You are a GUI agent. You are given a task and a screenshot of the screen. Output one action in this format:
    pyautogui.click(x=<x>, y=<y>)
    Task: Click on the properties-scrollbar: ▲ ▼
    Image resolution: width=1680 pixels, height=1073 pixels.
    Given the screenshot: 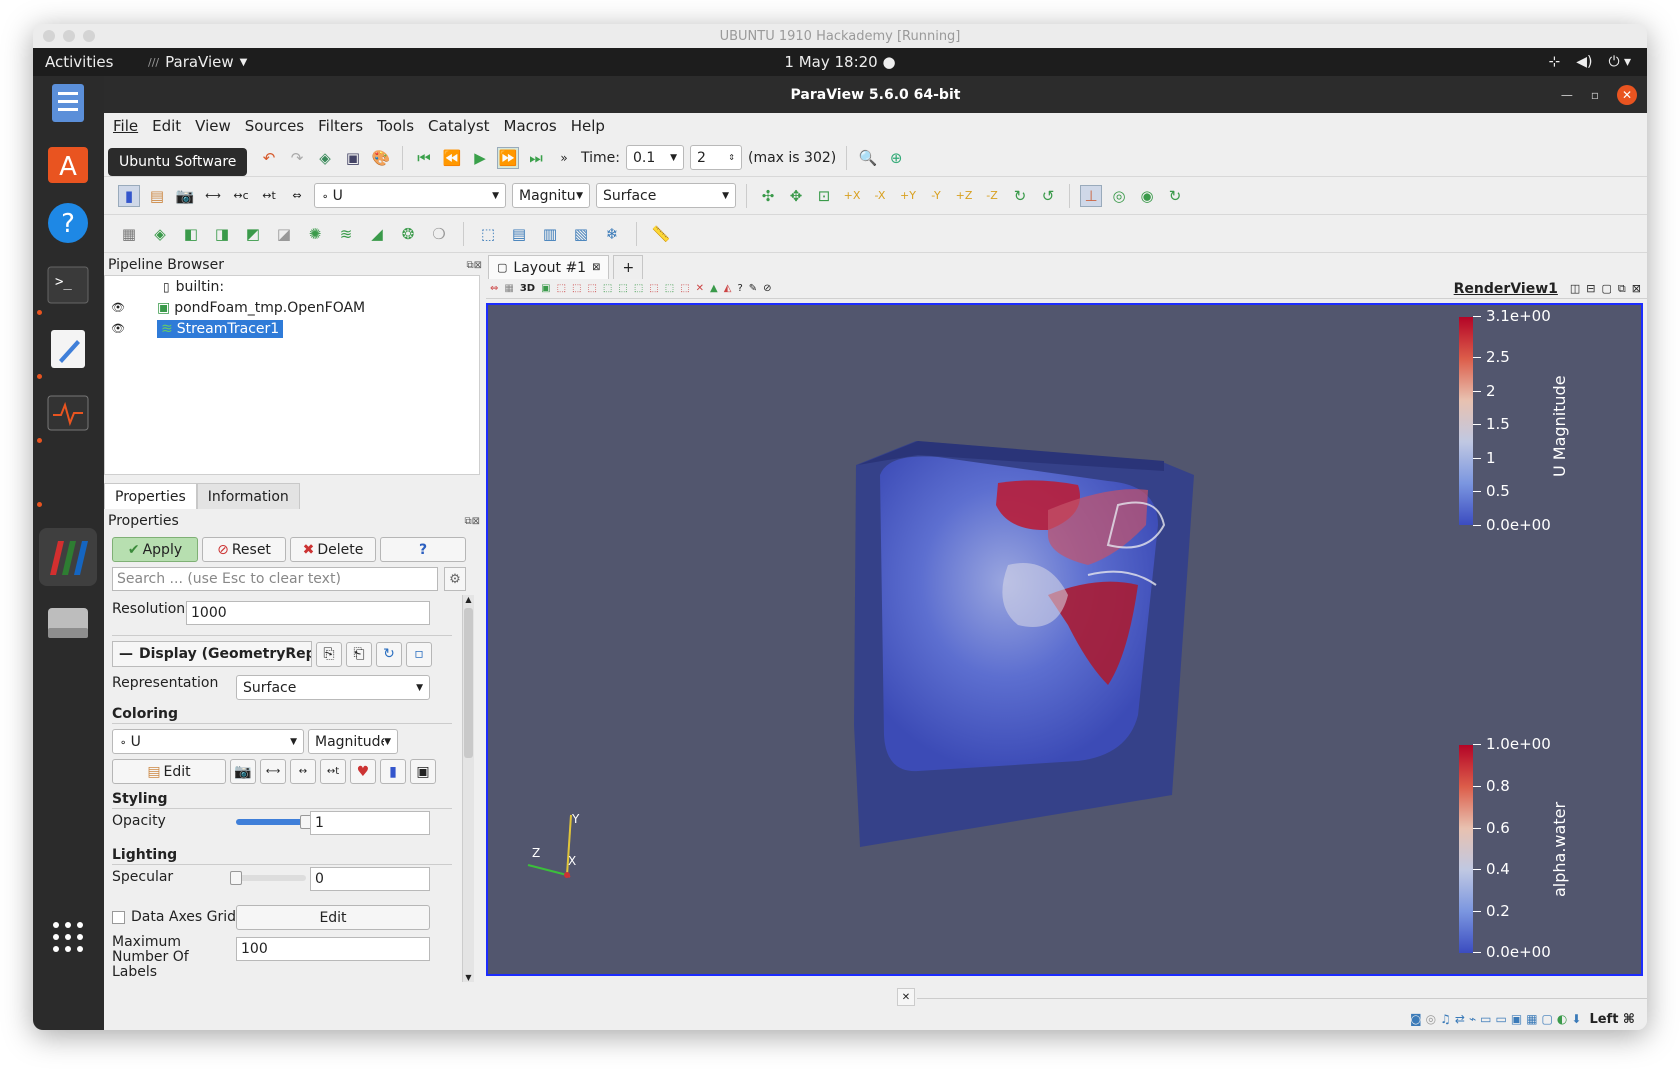 What is the action you would take?
    pyautogui.click(x=468, y=788)
    